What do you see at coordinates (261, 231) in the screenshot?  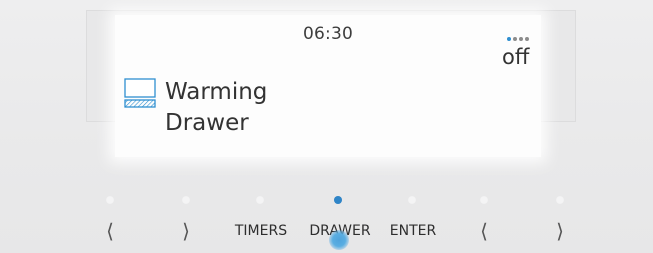 I see `timers-button: TIMERS` at bounding box center [261, 231].